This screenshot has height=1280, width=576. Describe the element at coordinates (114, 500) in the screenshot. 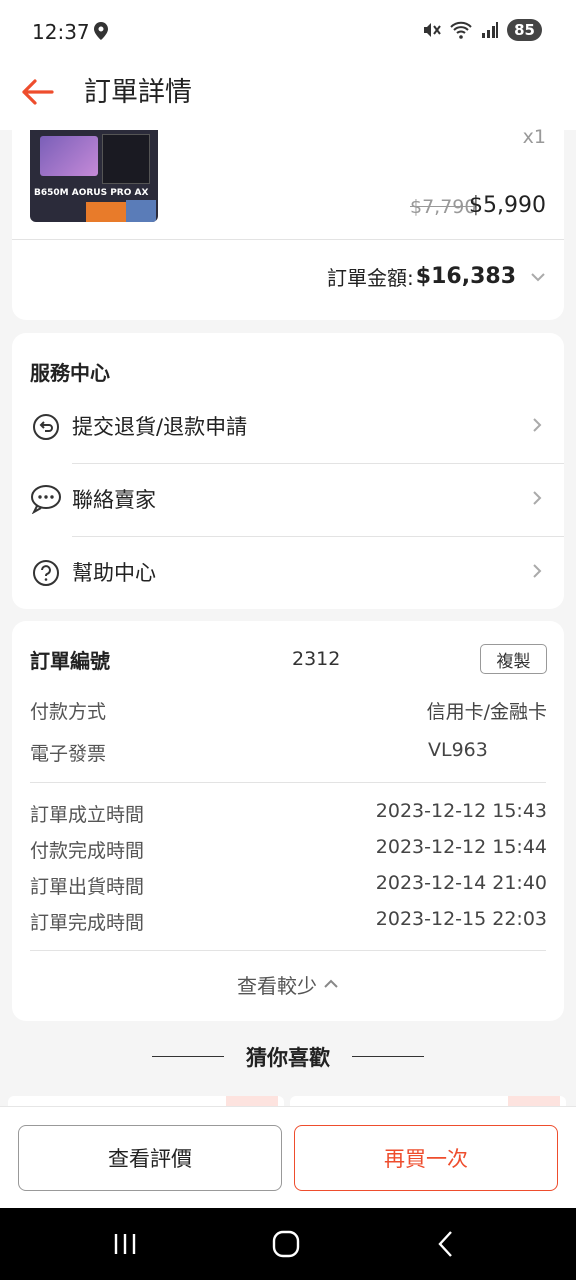

I see `service-item-label: 聯絡賣家` at that location.